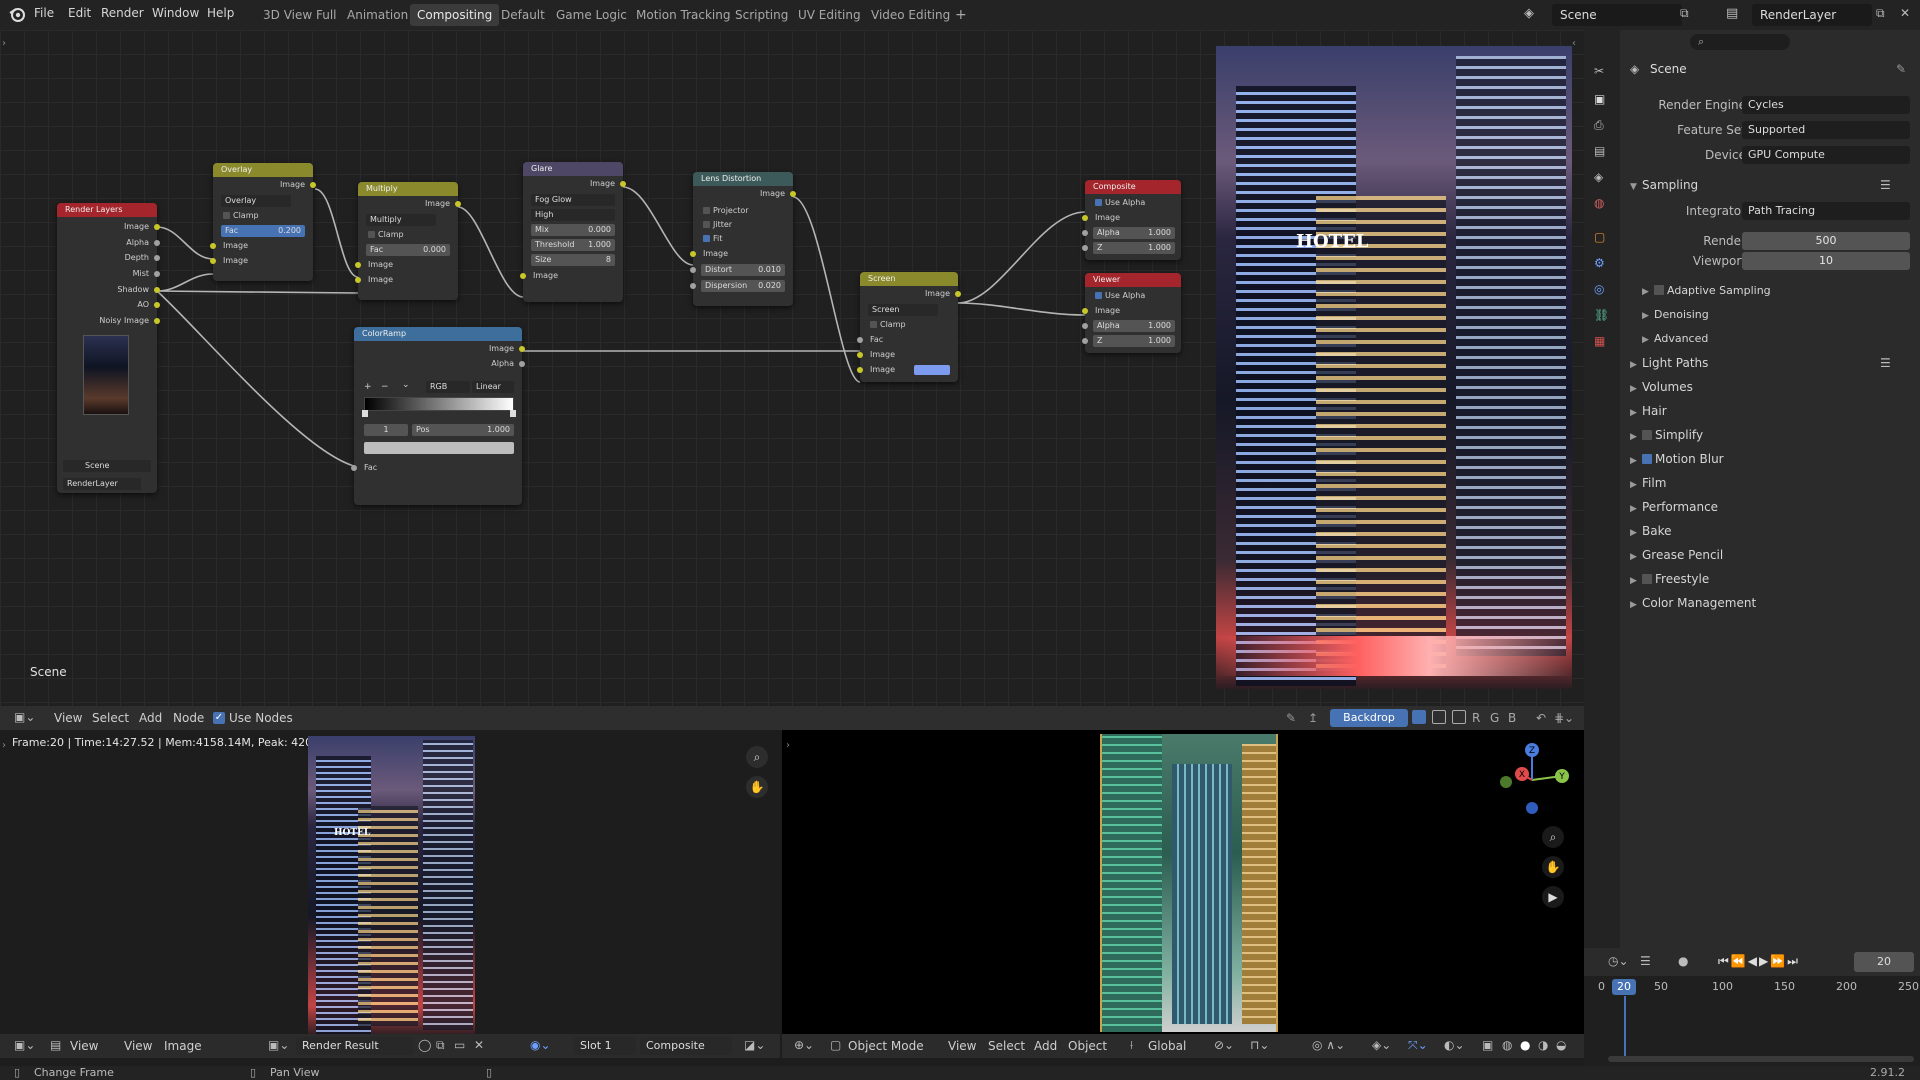  What do you see at coordinates (1625, 1029) in the screenshot?
I see `playhead-line` at bounding box center [1625, 1029].